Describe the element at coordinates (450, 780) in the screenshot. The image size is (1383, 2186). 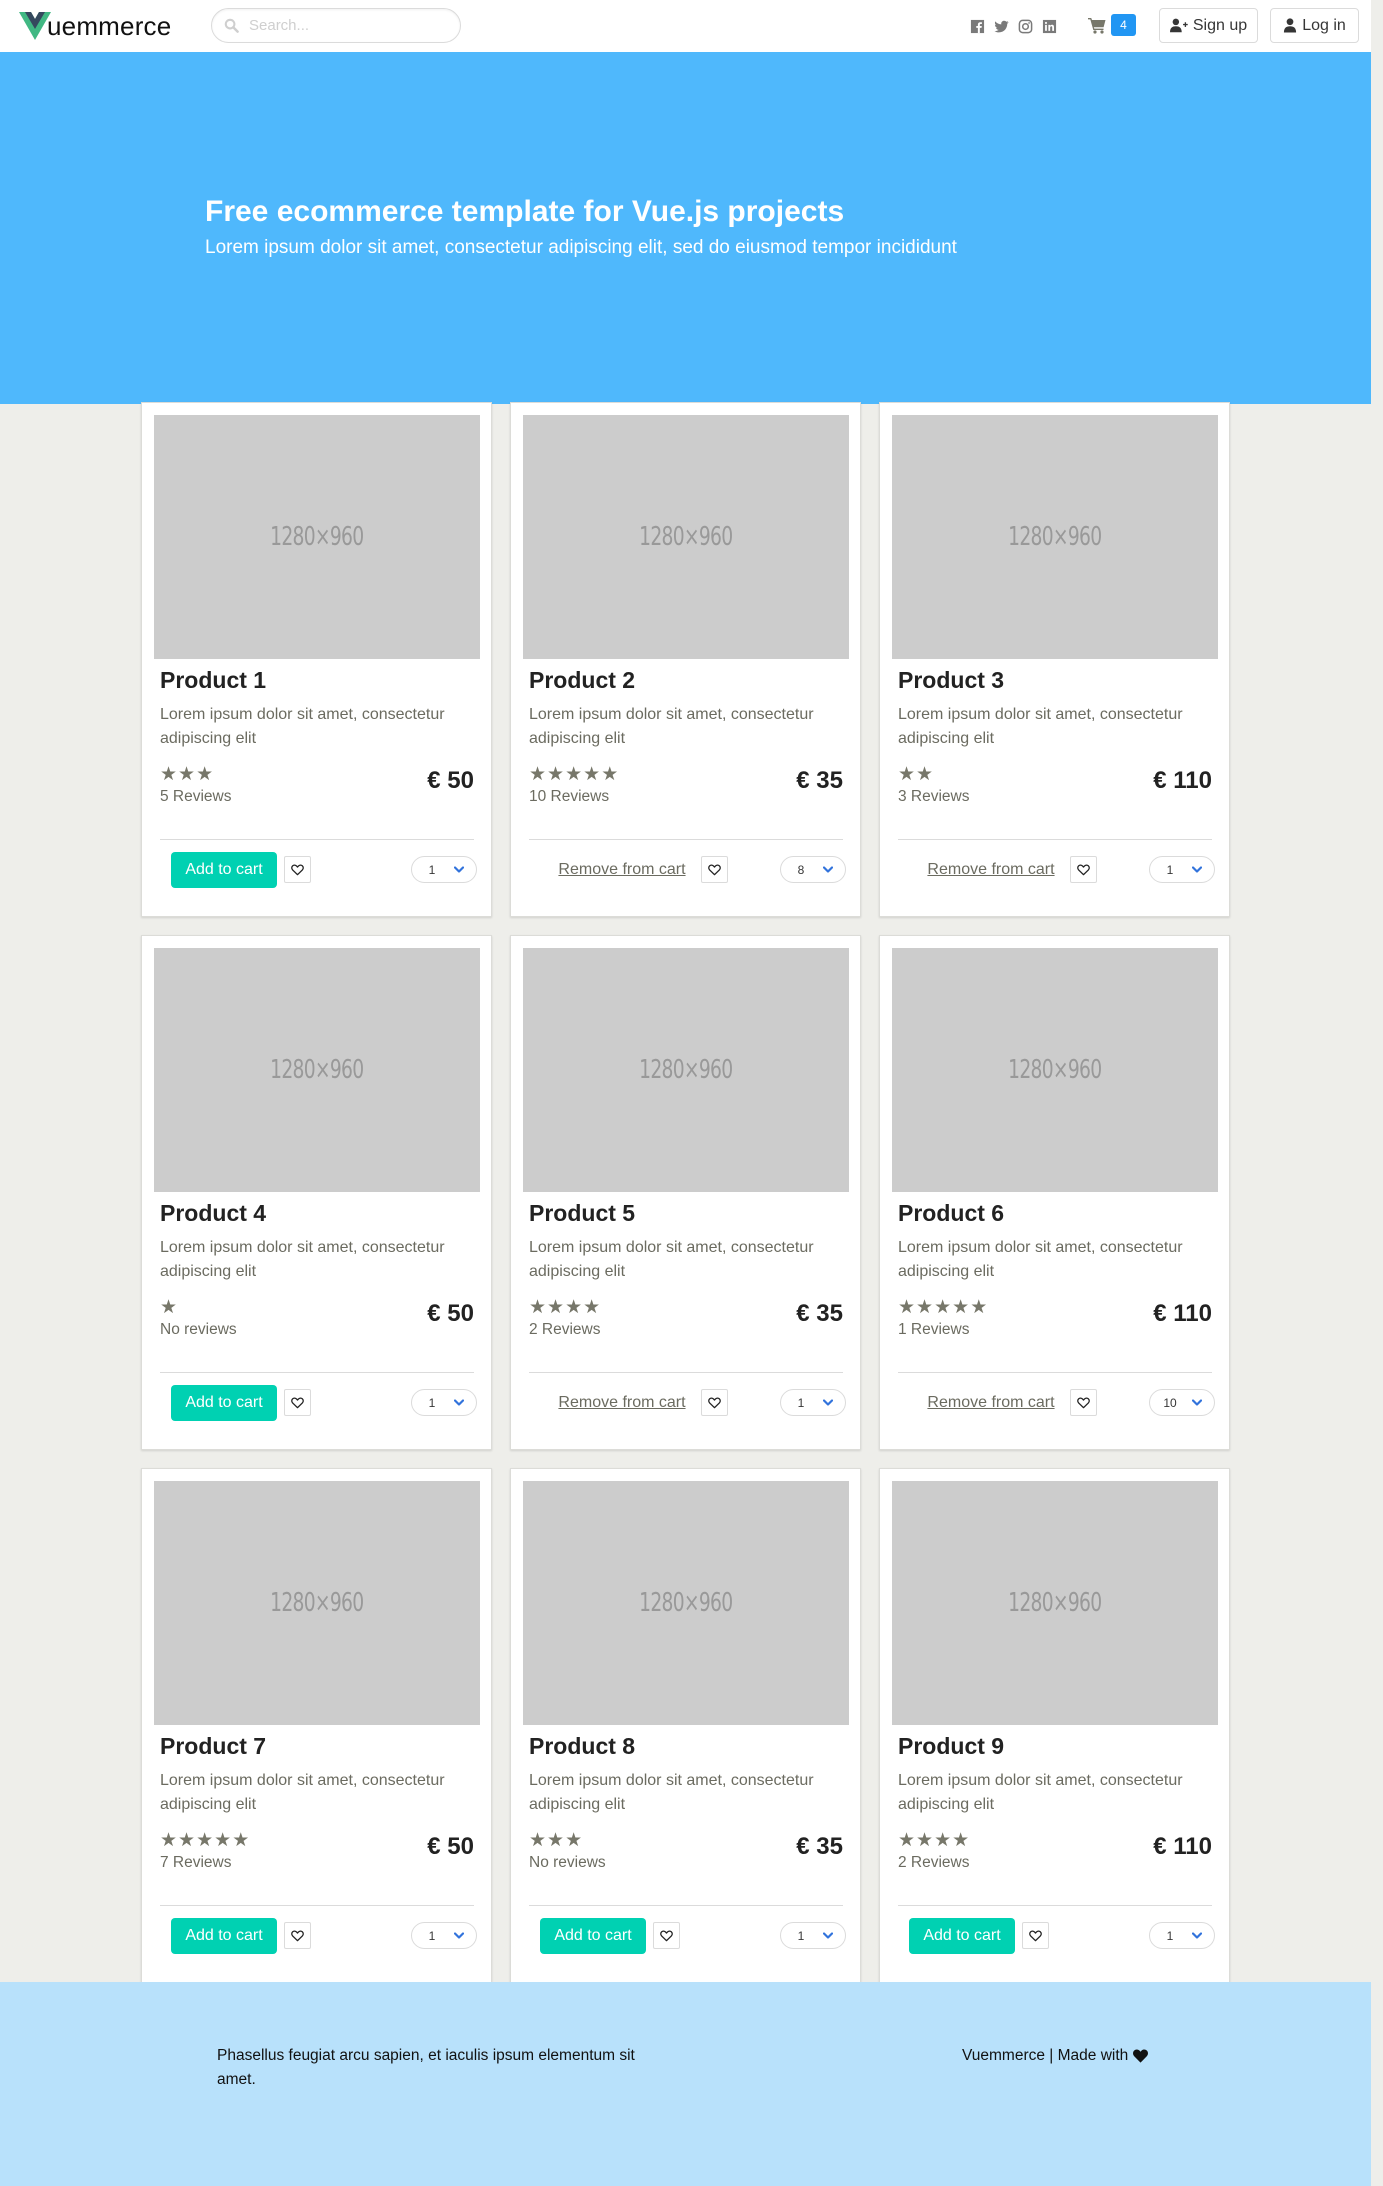
I see `product-price: € 50` at that location.